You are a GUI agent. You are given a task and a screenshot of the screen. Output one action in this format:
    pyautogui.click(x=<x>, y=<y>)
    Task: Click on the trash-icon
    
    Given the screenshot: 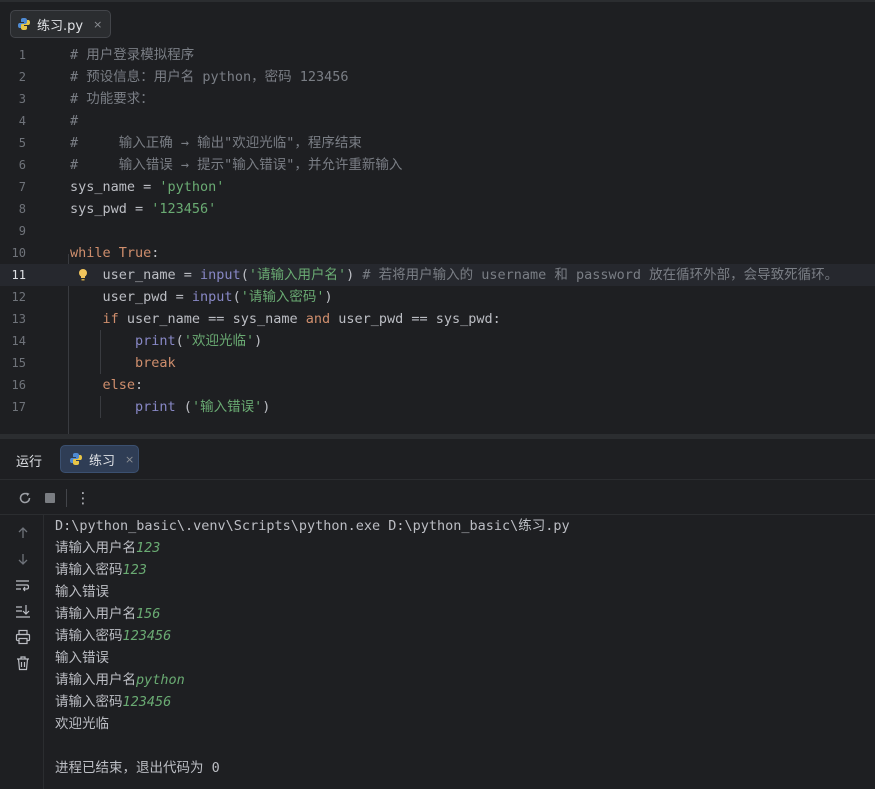 What is the action you would take?
    pyautogui.click(x=23, y=663)
    